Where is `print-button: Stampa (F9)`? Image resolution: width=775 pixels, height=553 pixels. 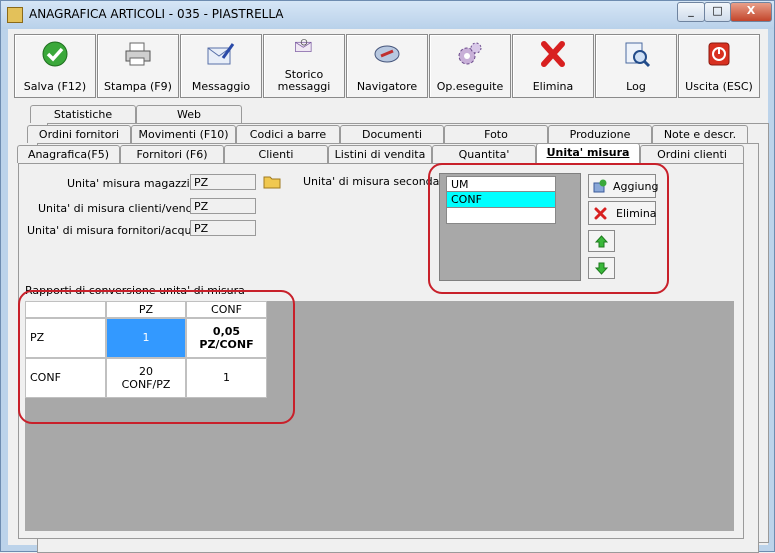
print-button: Stampa (F9) is located at coordinates (138, 66).